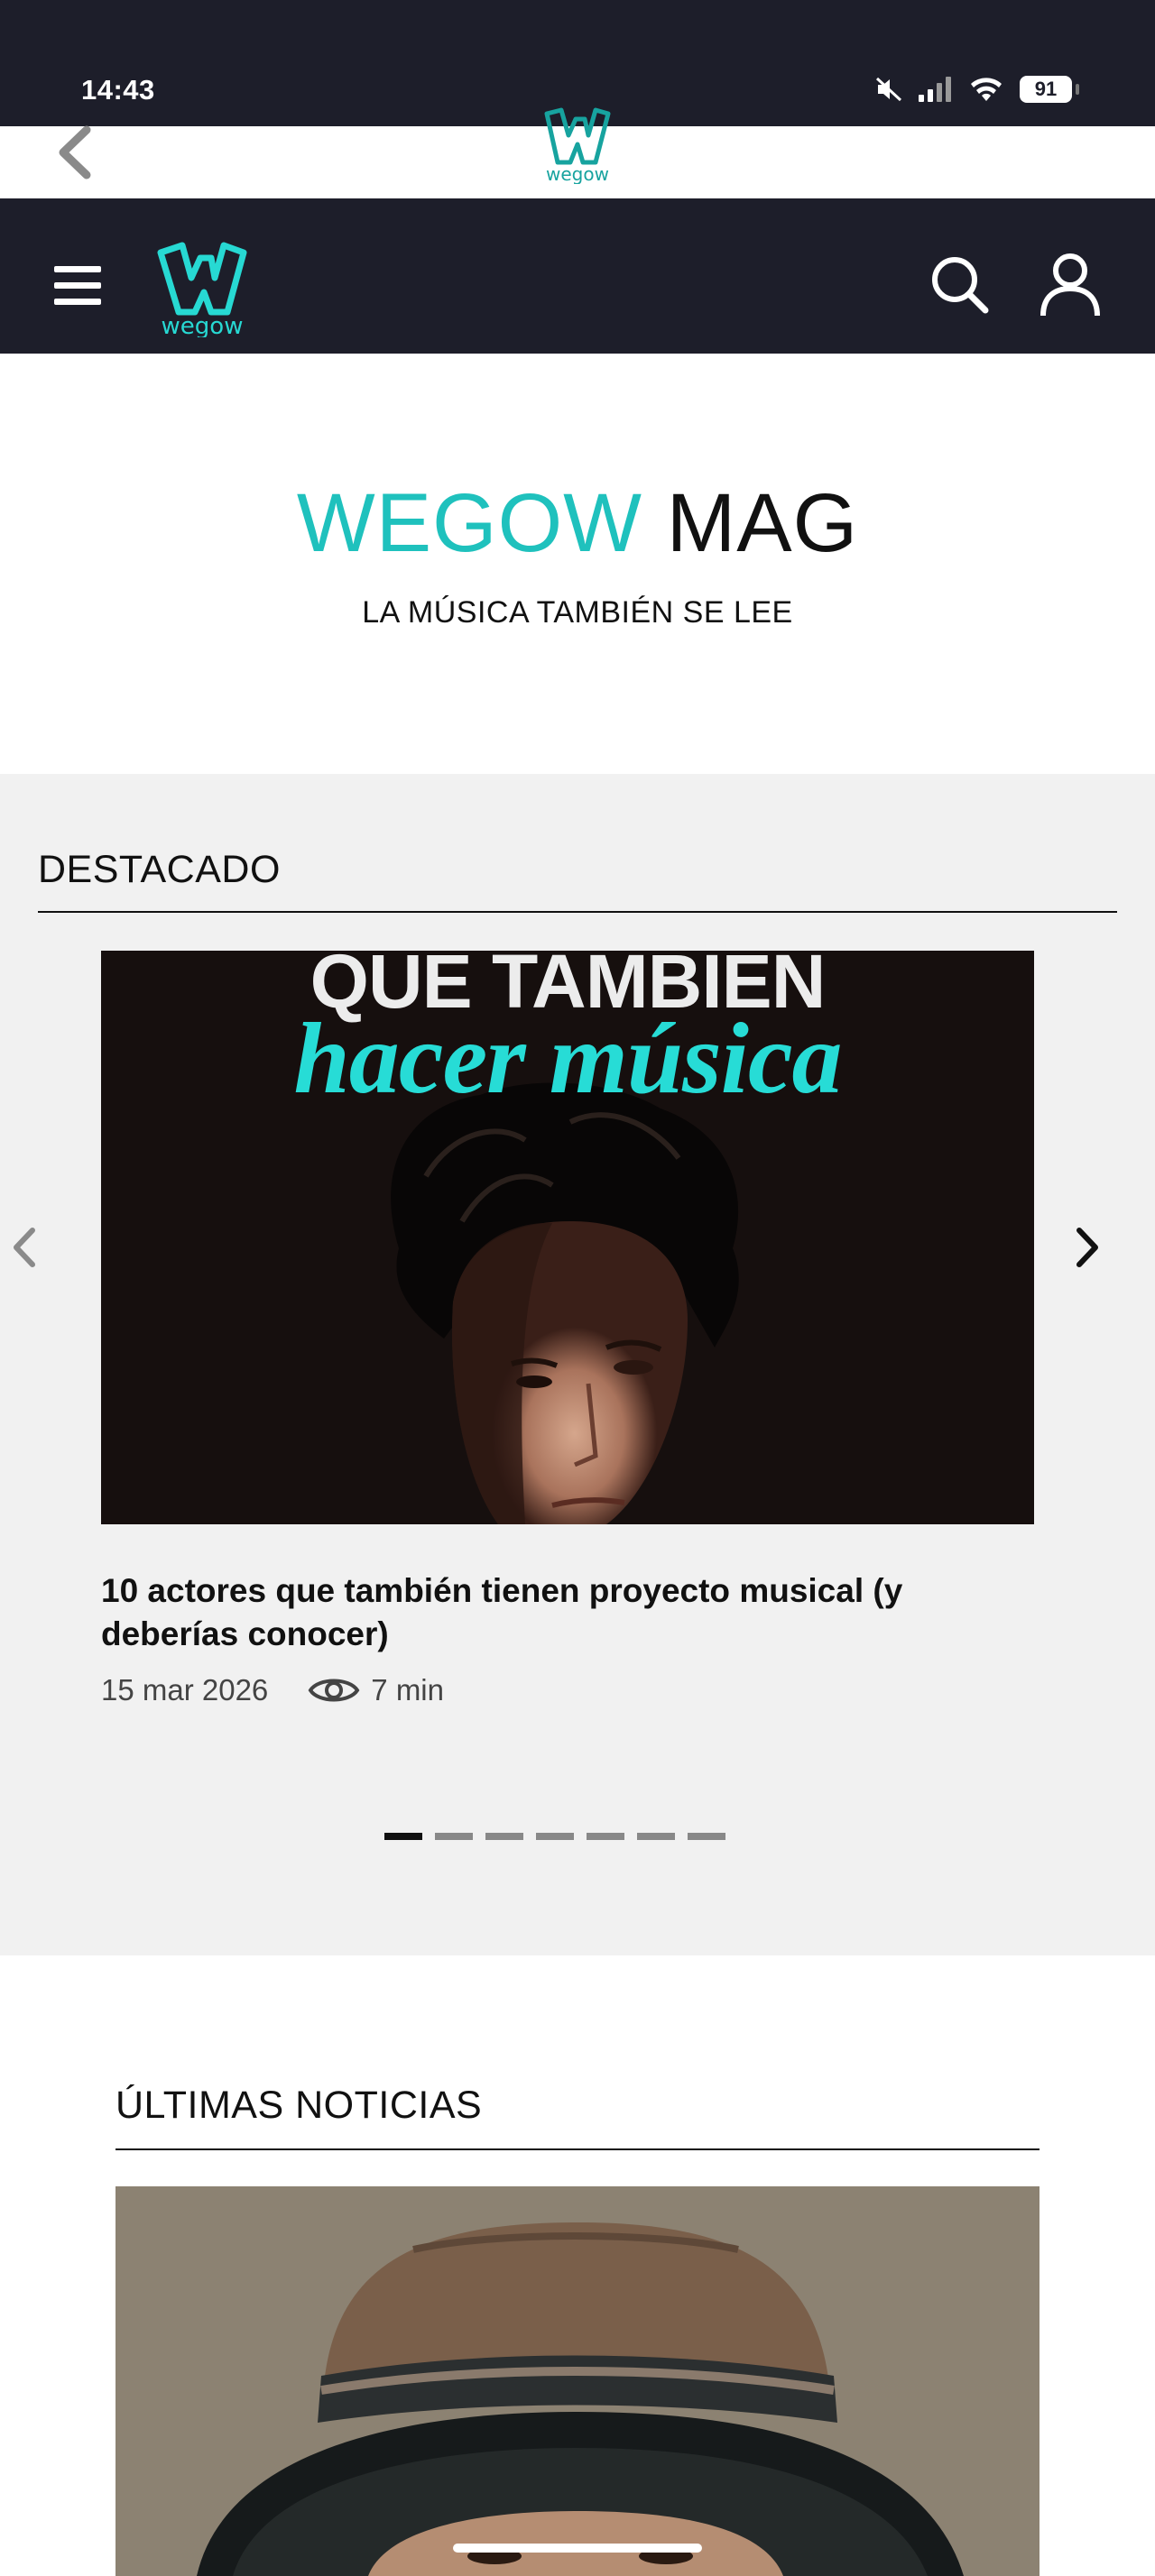 The height and width of the screenshot is (2576, 1155). I want to click on latest-news-image, so click(578, 2381).